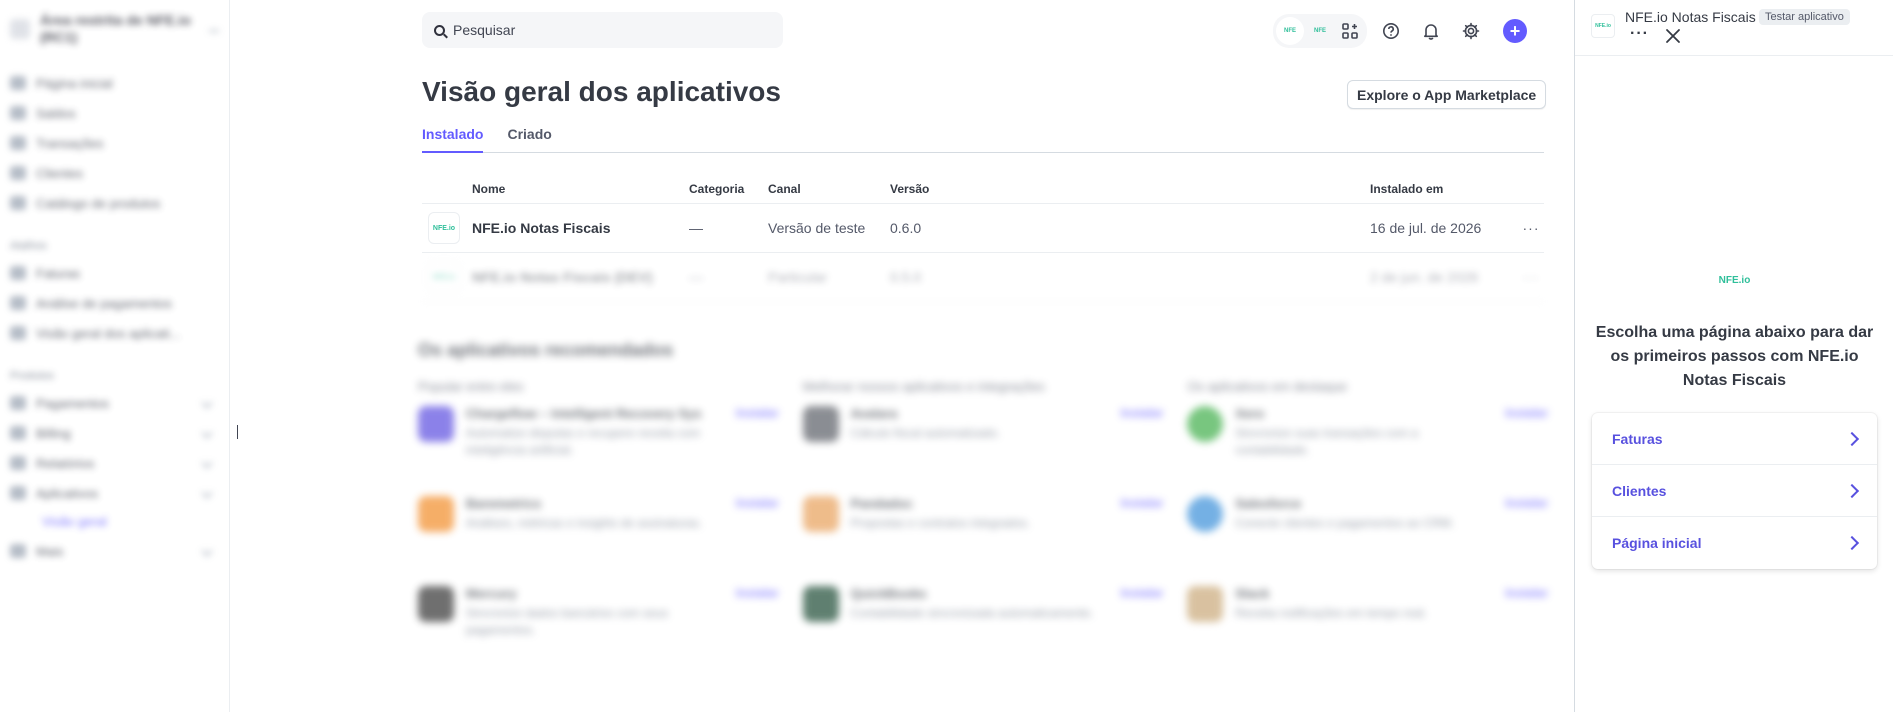 This screenshot has width=1893, height=712. I want to click on column-header-version: Versão, so click(1130, 189).